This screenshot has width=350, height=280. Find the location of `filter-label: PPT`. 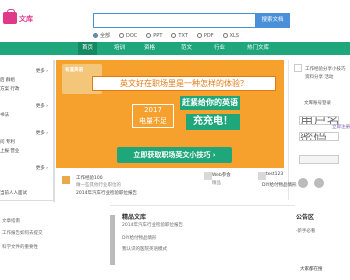

filter-label: PPT is located at coordinates (158, 35).